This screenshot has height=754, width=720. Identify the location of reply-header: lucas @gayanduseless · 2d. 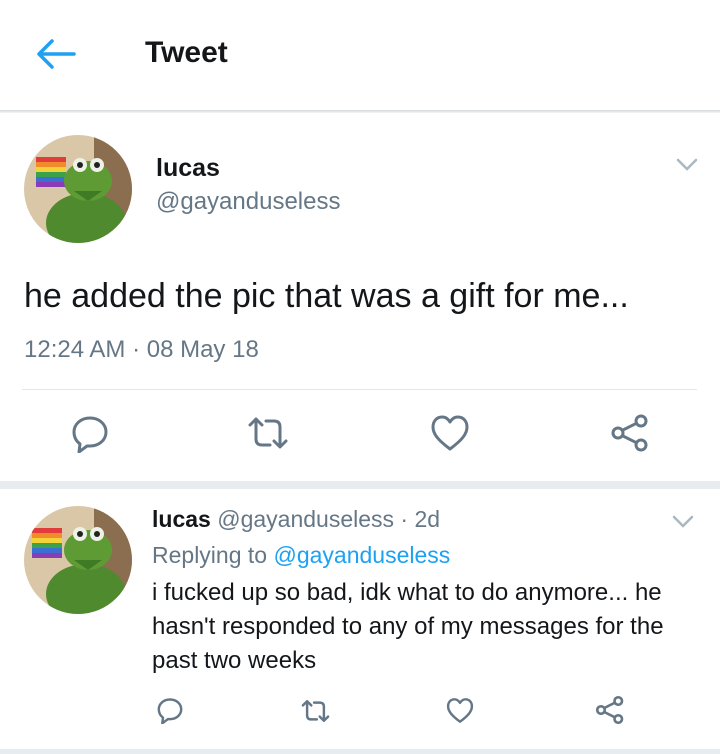
(296, 519).